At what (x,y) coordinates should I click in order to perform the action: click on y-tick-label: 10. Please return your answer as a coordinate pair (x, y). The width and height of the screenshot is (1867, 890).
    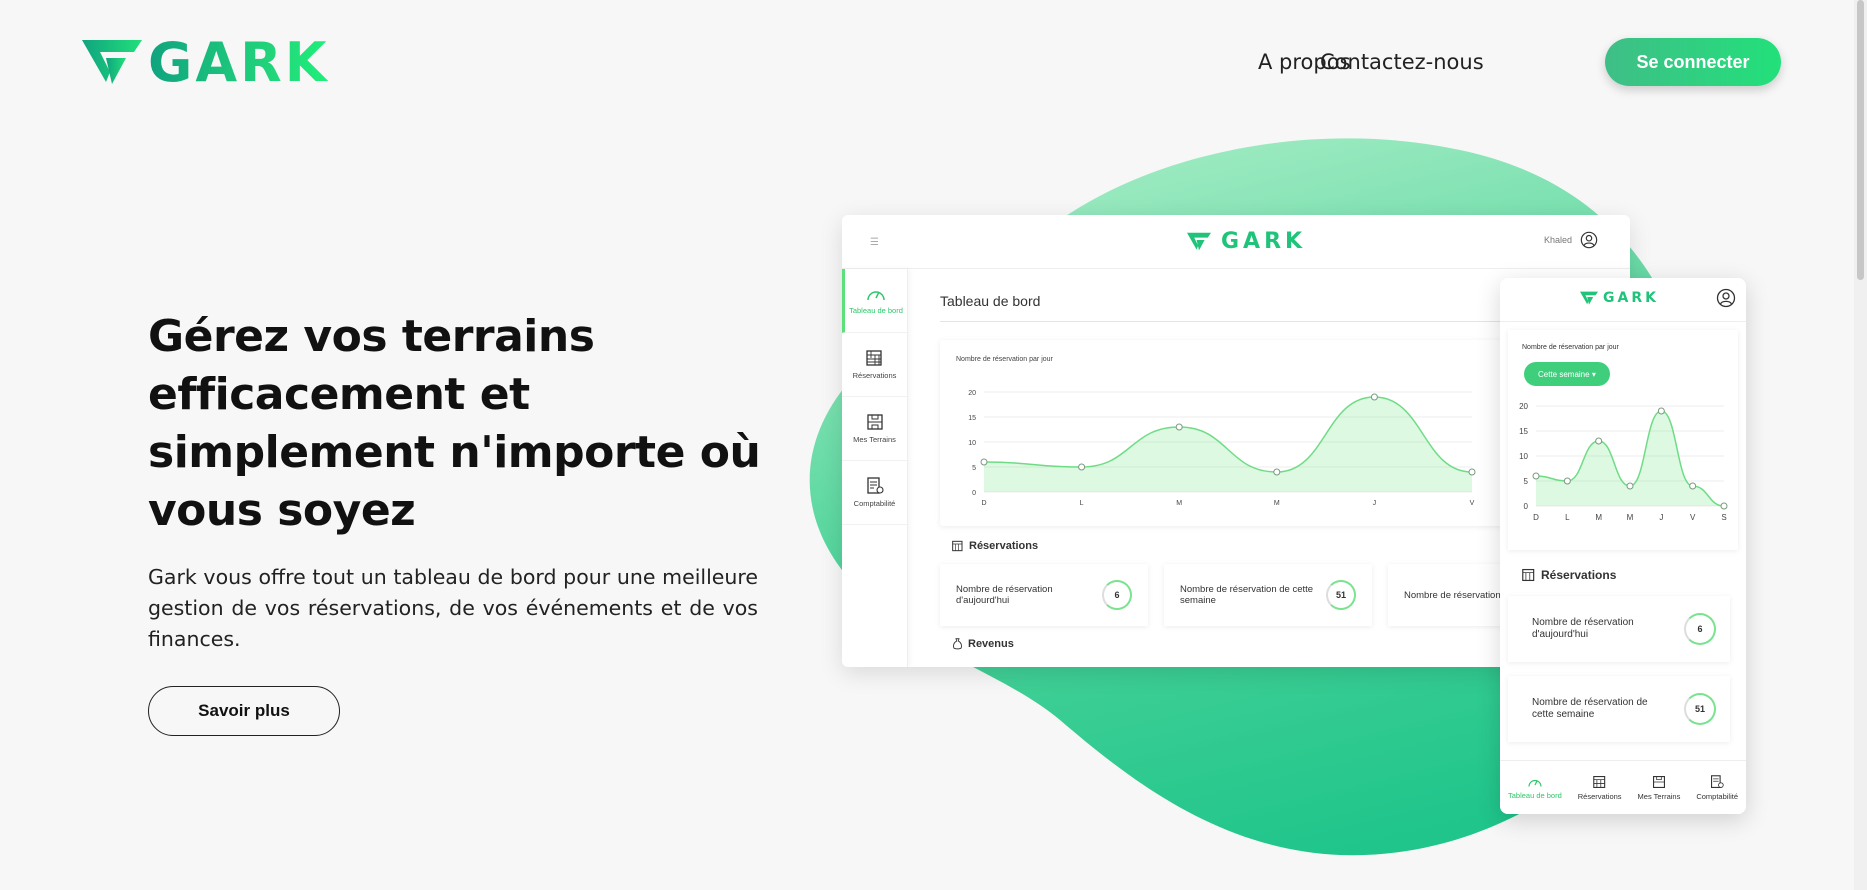
    Looking at the image, I should click on (1523, 456).